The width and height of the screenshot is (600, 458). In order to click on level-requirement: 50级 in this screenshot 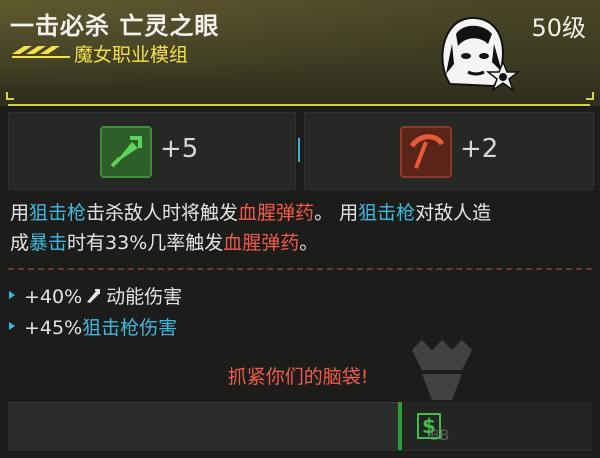, I will do `click(558, 28)`.